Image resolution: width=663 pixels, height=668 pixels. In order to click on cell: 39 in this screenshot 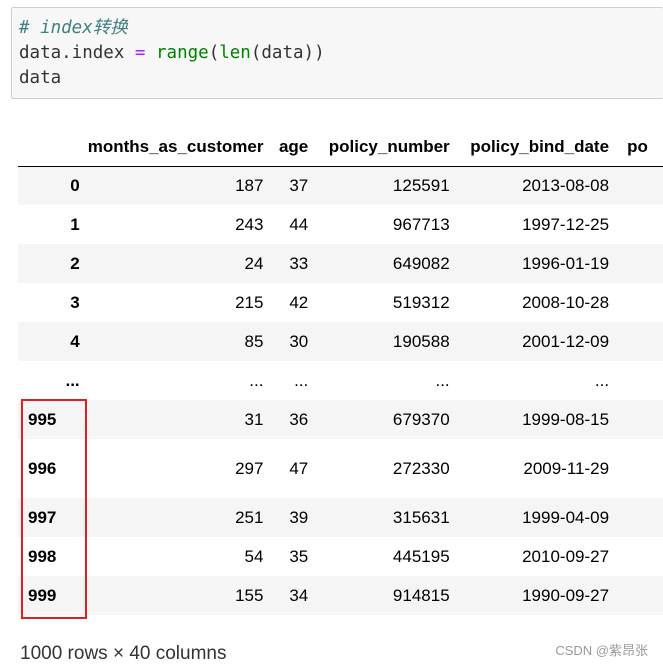, I will do `click(299, 517)`.